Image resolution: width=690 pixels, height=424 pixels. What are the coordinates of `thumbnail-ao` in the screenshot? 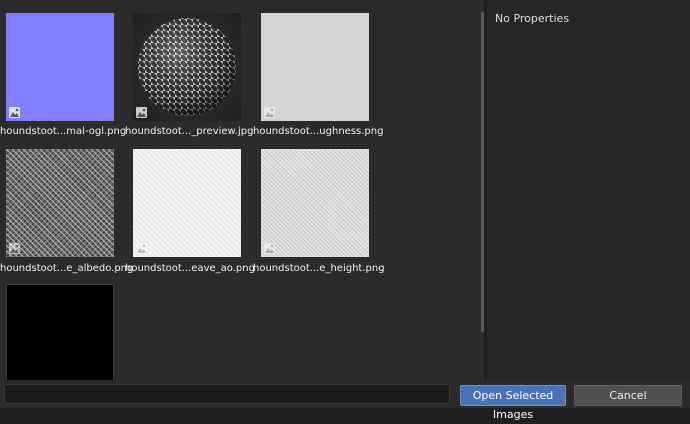 It's located at (187, 203).